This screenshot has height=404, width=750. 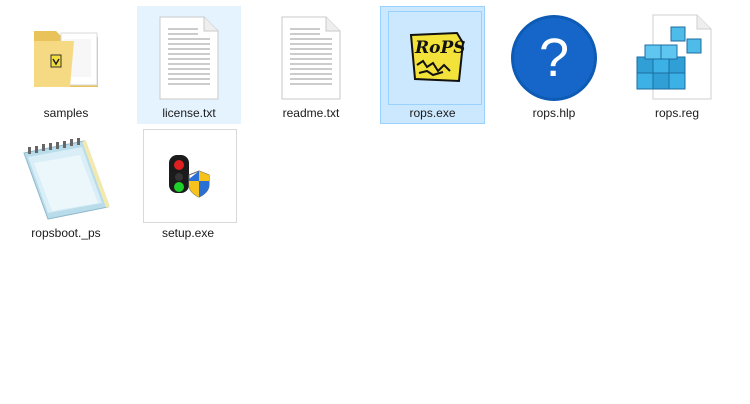 I want to click on file-item-rops-reg: rops.reg, so click(x=677, y=65).